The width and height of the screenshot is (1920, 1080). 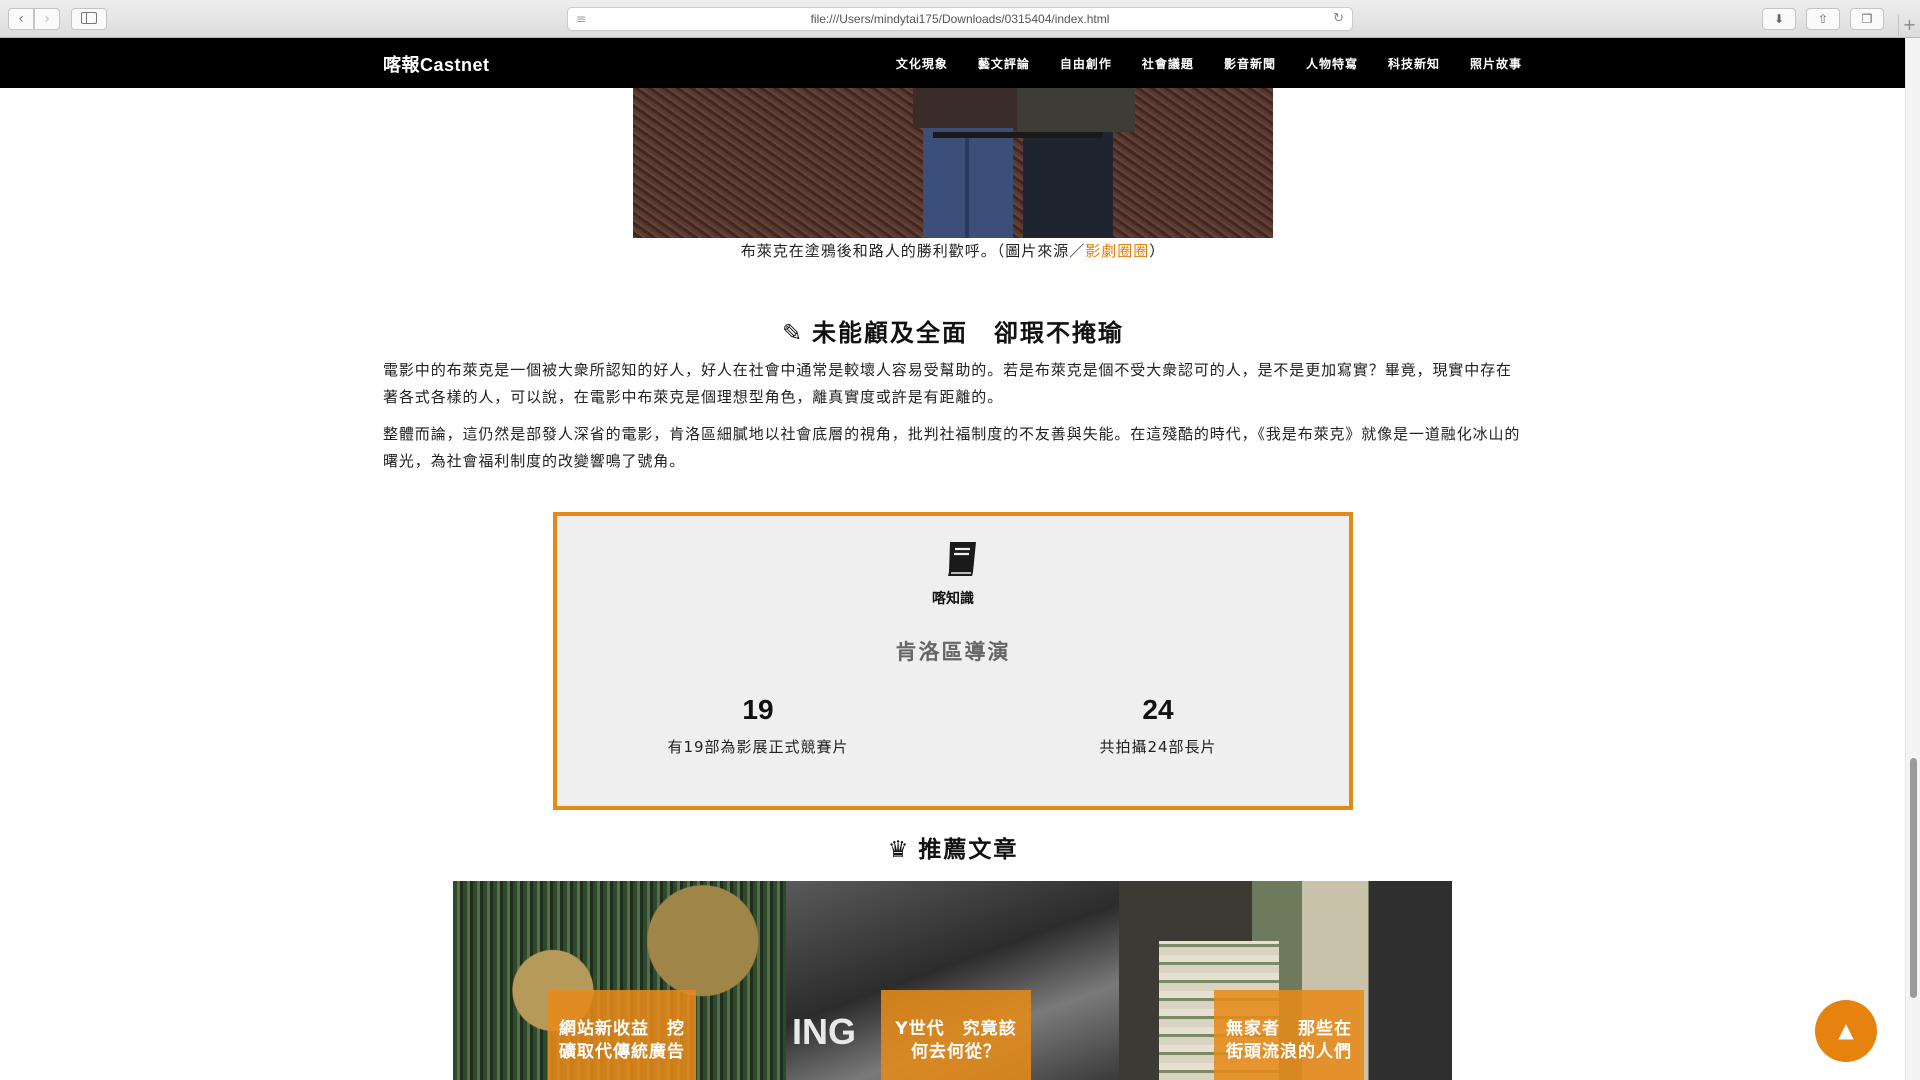 I want to click on scrollbar-thumb, so click(x=1913, y=878).